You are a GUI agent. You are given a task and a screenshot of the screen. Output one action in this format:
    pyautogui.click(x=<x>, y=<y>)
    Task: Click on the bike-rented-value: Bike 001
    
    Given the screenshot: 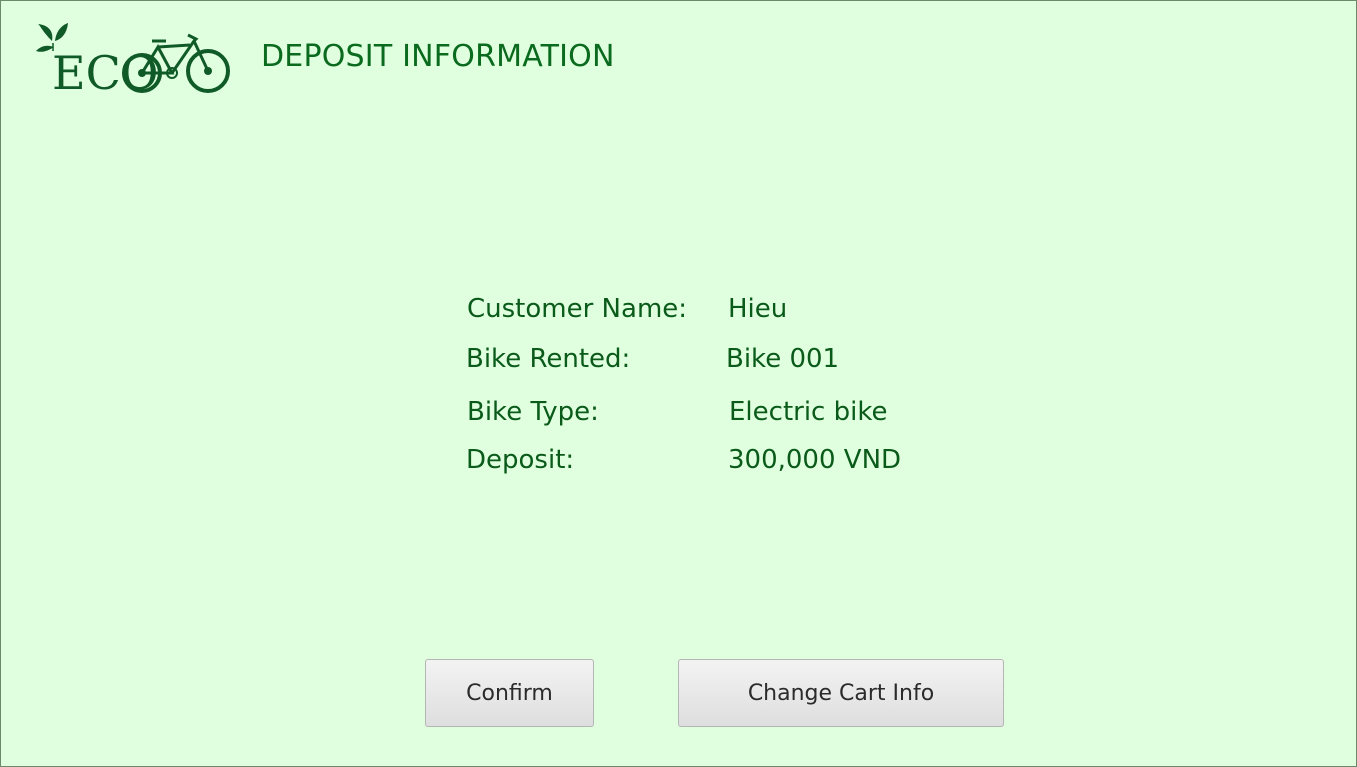 What is the action you would take?
    pyautogui.click(x=783, y=359)
    